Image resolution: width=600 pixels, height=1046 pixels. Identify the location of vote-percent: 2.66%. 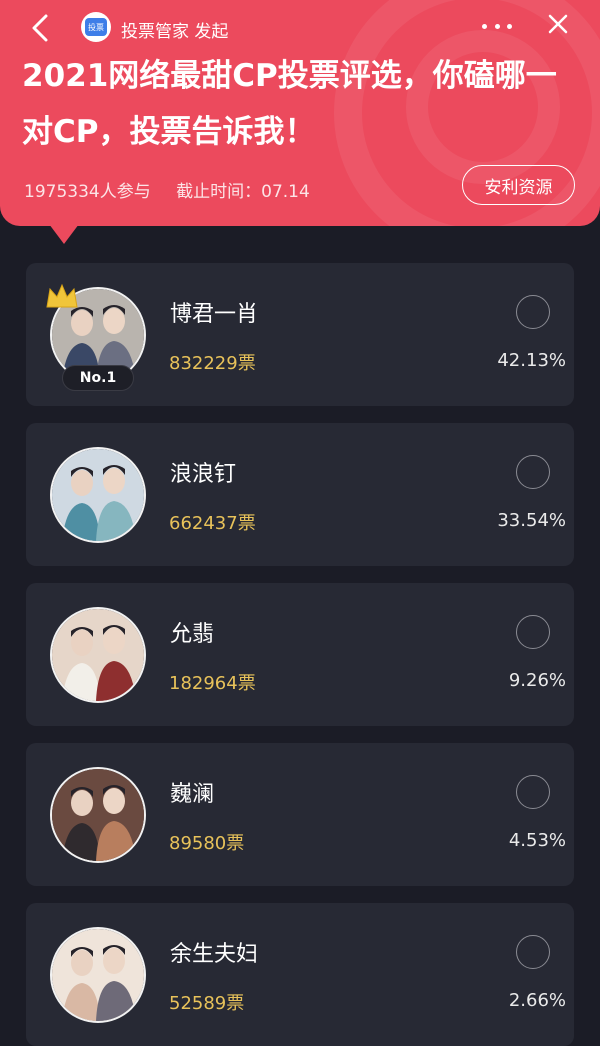
(537, 1000).